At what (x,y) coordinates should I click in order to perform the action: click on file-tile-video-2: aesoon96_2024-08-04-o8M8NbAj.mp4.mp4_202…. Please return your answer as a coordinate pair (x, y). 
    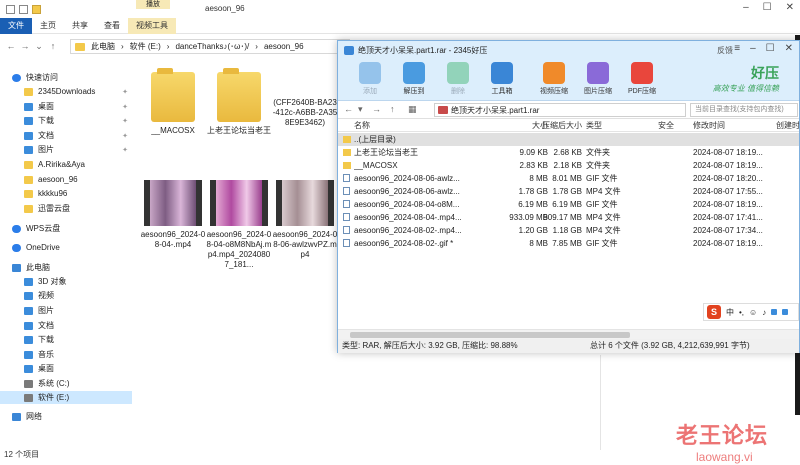
    Looking at the image, I should click on (239, 225).